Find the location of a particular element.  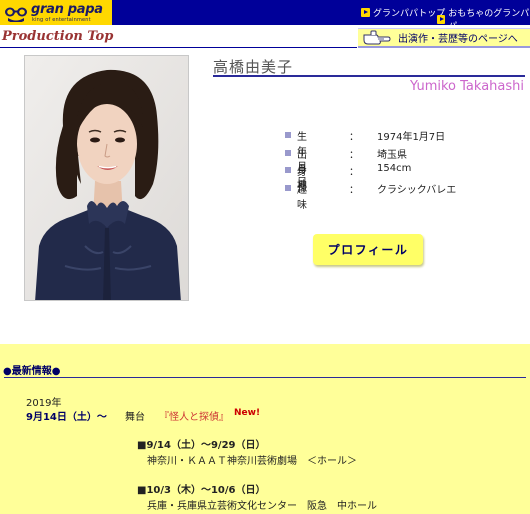

nav-link-granpapa-top: グランパパトップ is located at coordinates (403, 12).